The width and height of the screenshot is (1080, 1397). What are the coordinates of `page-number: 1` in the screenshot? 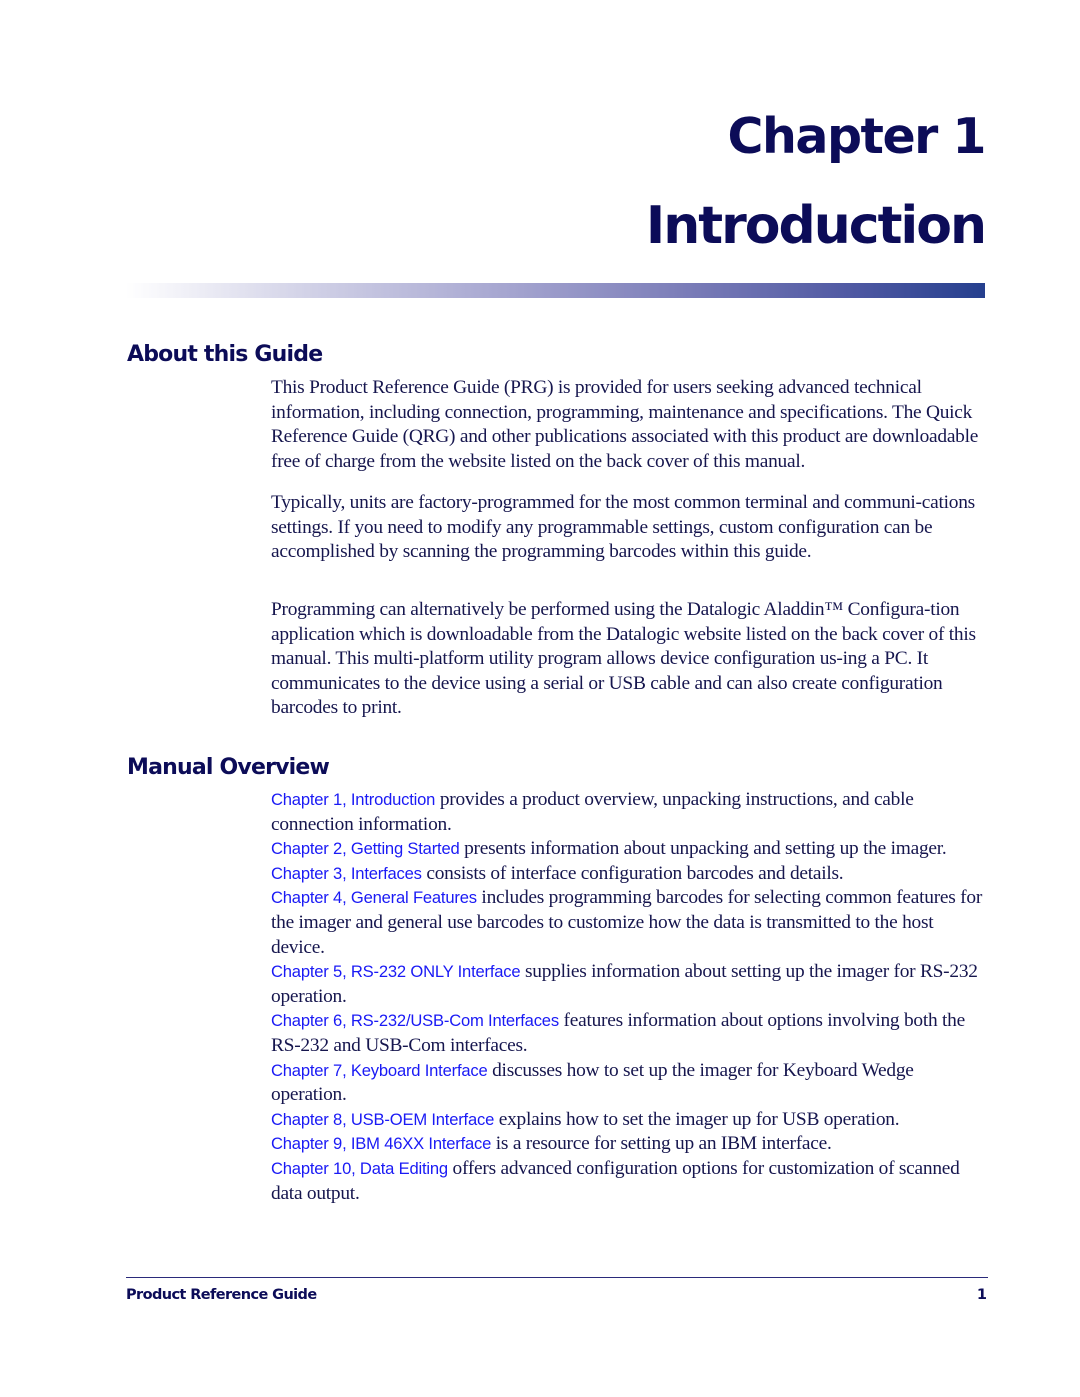 It's located at (981, 1295).